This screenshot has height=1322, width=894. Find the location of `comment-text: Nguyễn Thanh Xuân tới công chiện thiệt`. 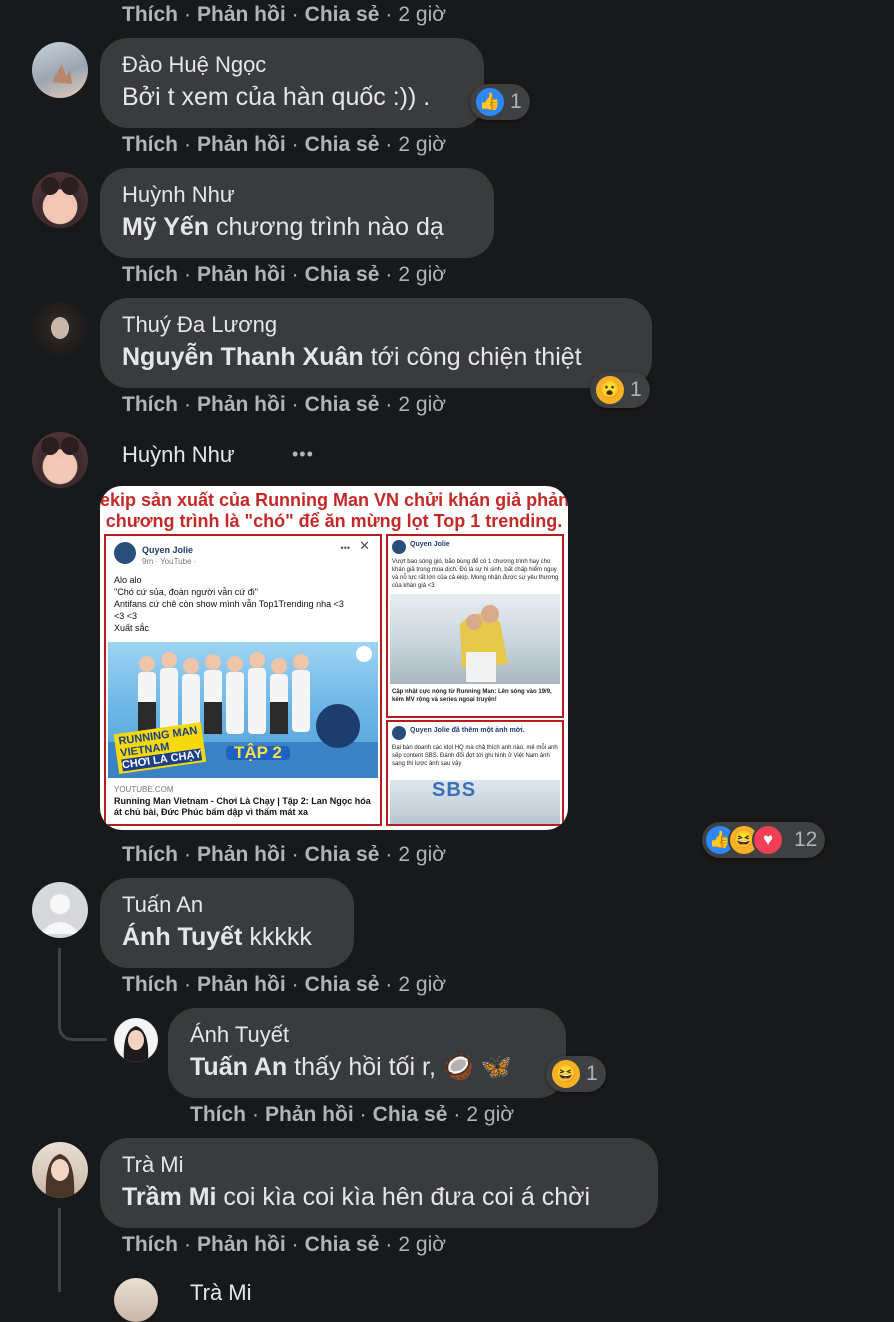

comment-text: Nguyễn Thanh Xuân tới công chiện thiệt is located at coordinates (352, 357).